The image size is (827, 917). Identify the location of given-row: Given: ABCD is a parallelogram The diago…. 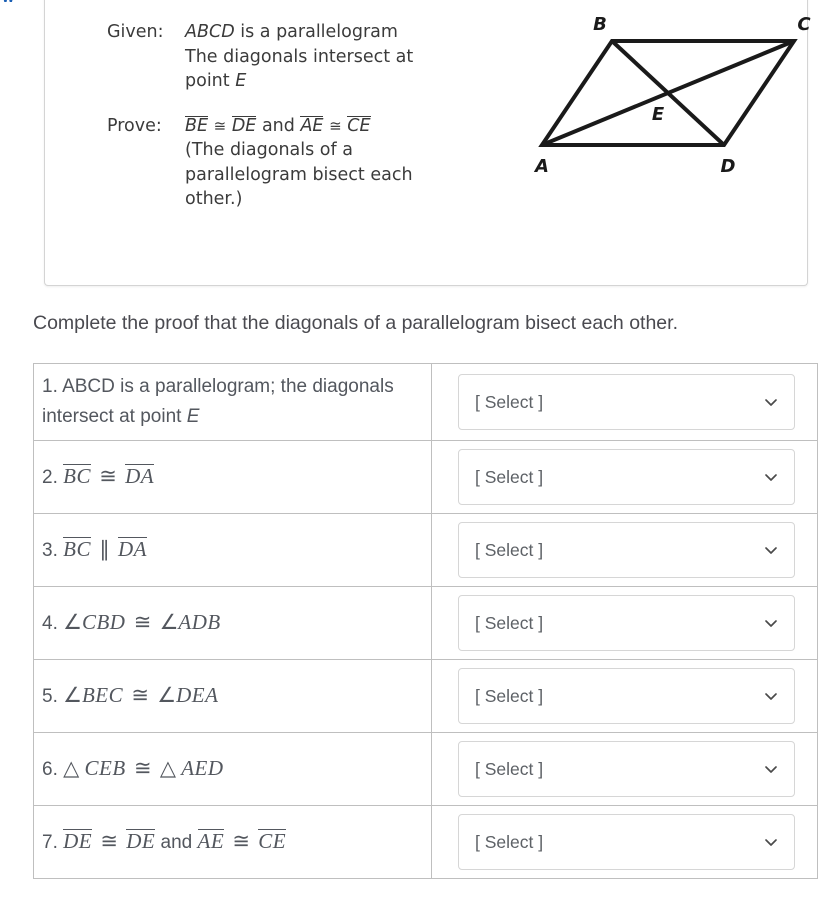
(302, 57).